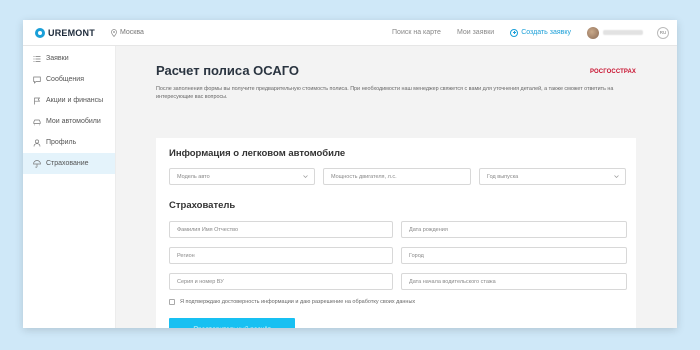  I want to click on sidebar-item-label: Профиль, so click(61, 142).